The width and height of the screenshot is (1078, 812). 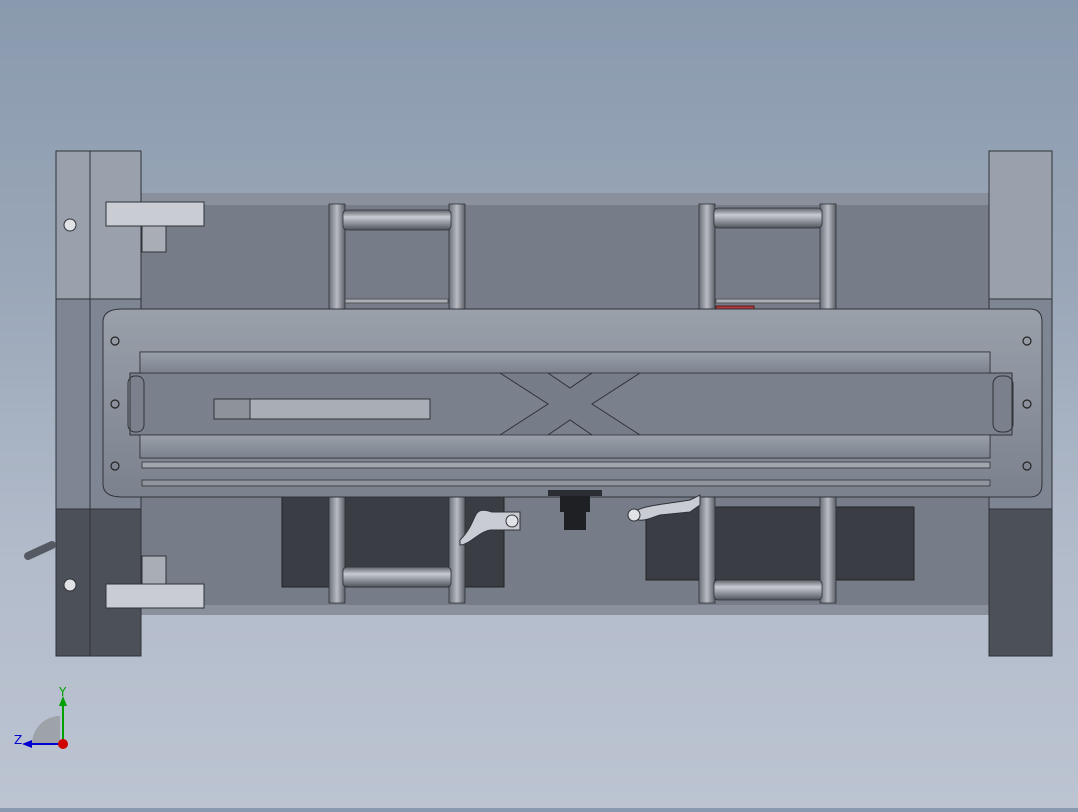 What do you see at coordinates (322, 409) in the screenshot?
I see `linear-slider` at bounding box center [322, 409].